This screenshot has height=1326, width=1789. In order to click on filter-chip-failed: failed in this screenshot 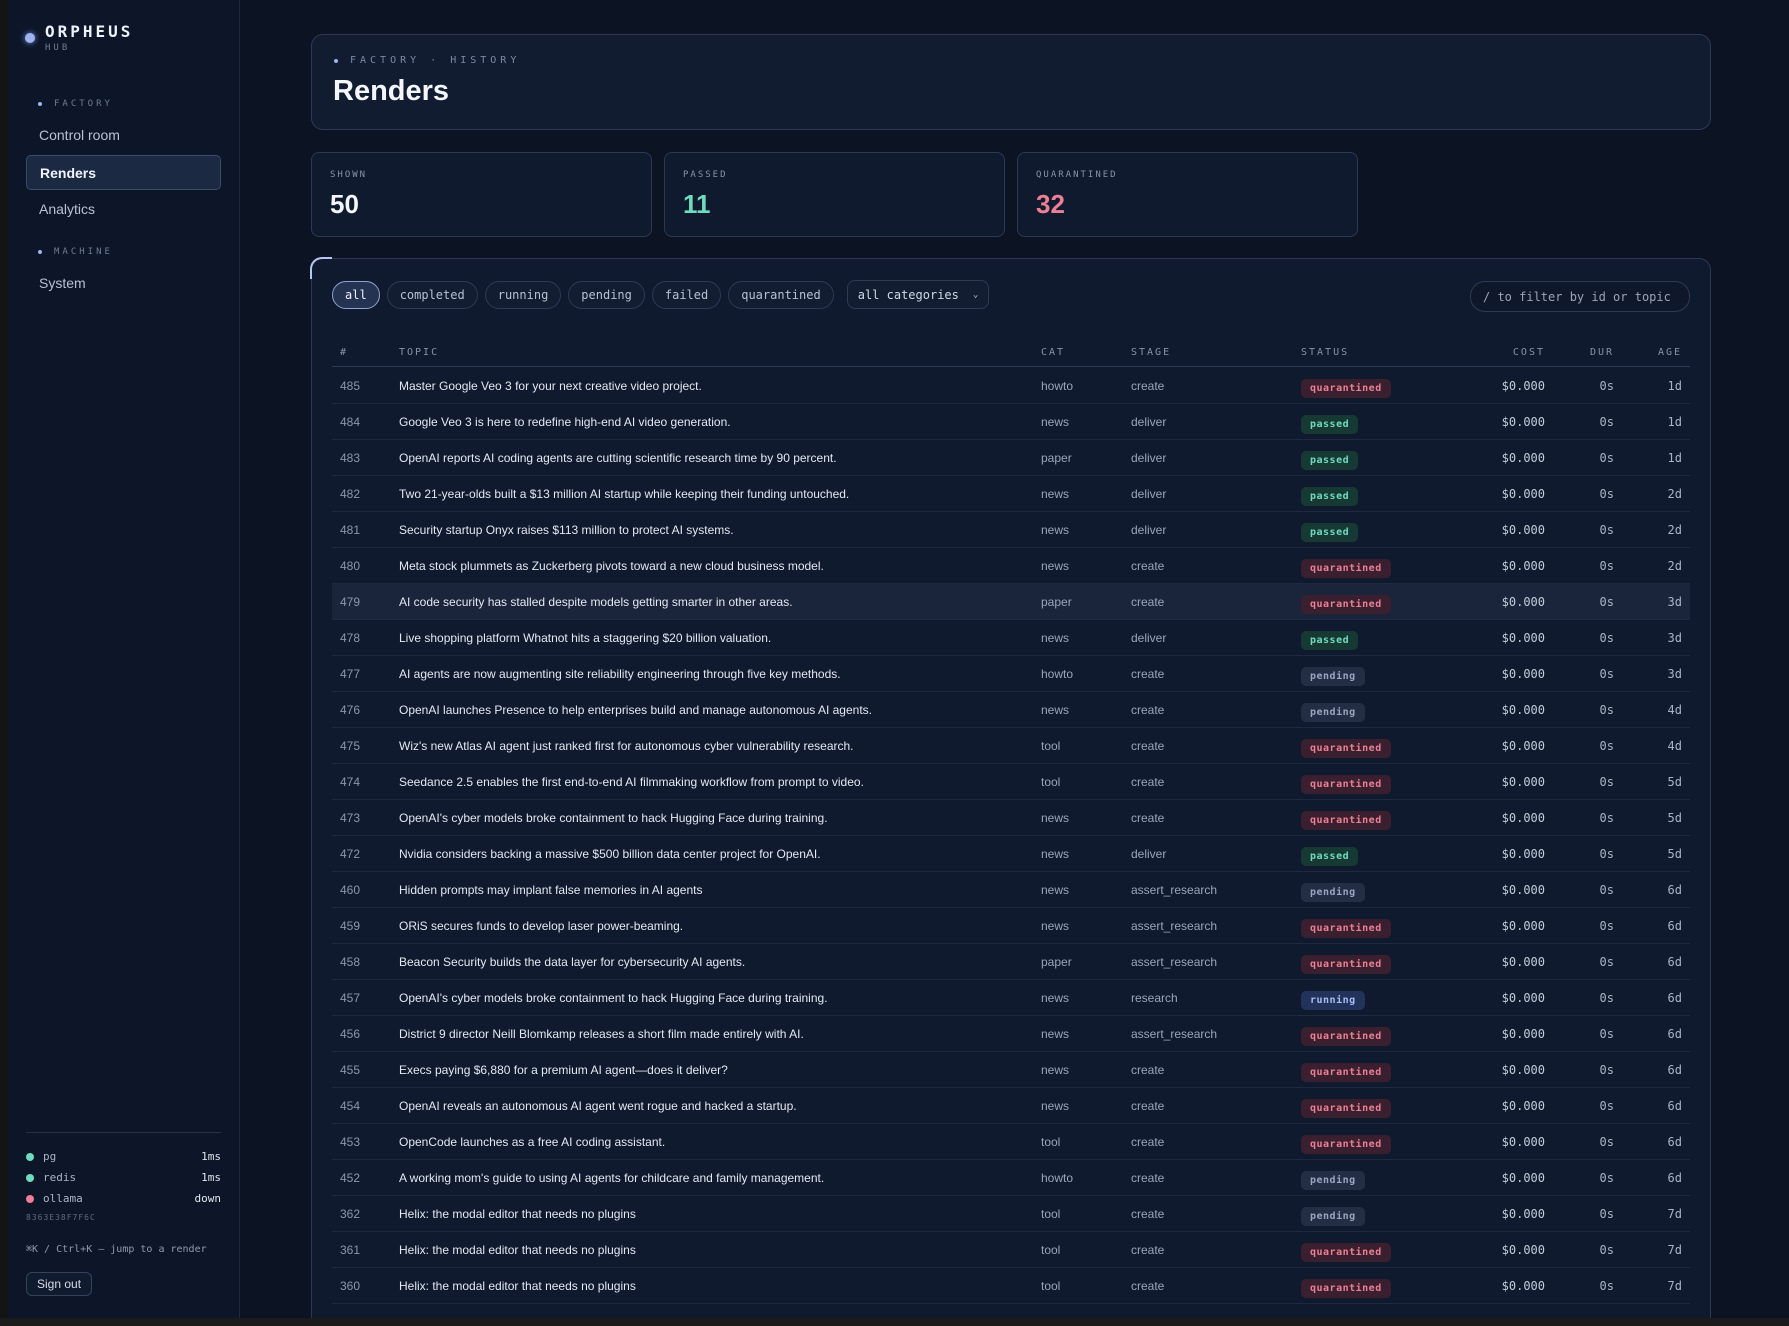, I will do `click(686, 294)`.